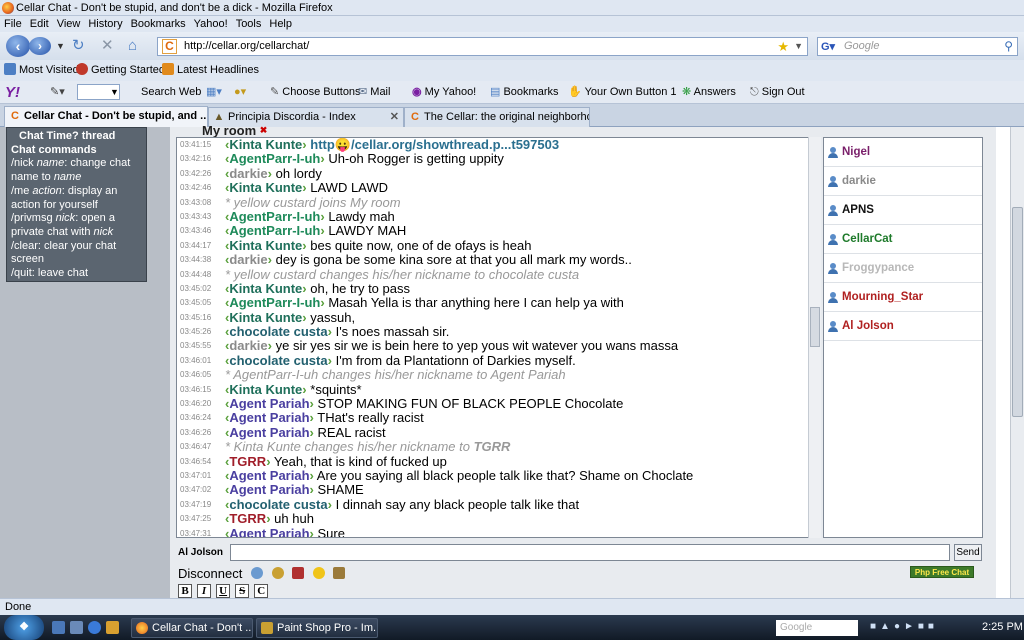 This screenshot has width=1024, height=640. I want to click on lock-icon: ●▾, so click(240, 92).